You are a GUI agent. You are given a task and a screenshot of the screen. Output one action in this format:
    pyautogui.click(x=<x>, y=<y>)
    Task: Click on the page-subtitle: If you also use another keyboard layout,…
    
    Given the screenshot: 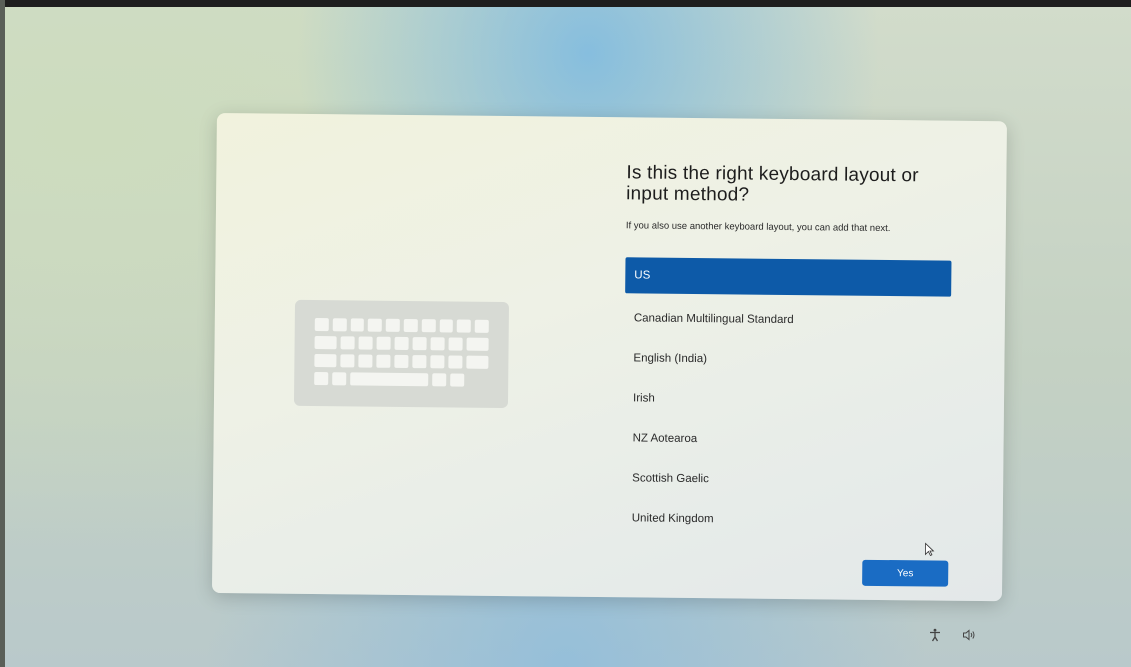 What is the action you would take?
    pyautogui.click(x=758, y=227)
    